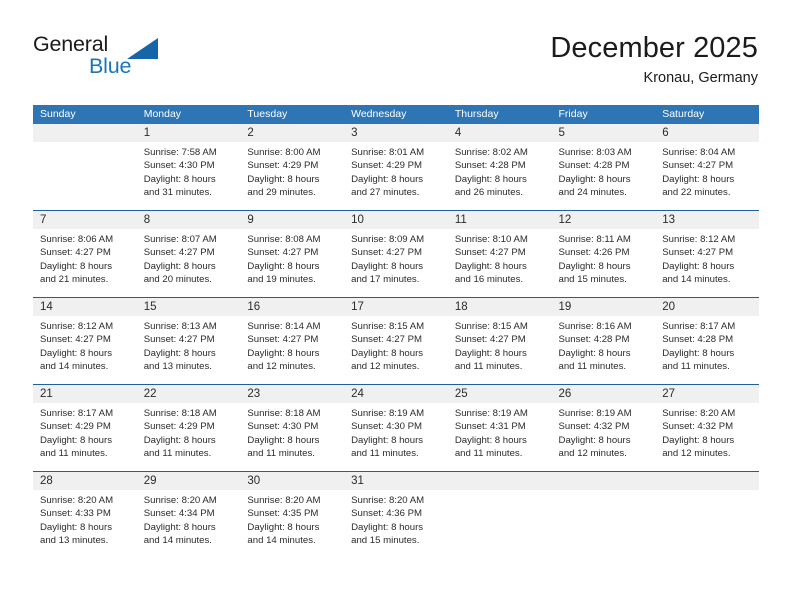 The height and width of the screenshot is (612, 792). Describe the element at coordinates (284, 413) in the screenshot. I see `sunrise-text: Sunrise: 8:18 AM` at that location.